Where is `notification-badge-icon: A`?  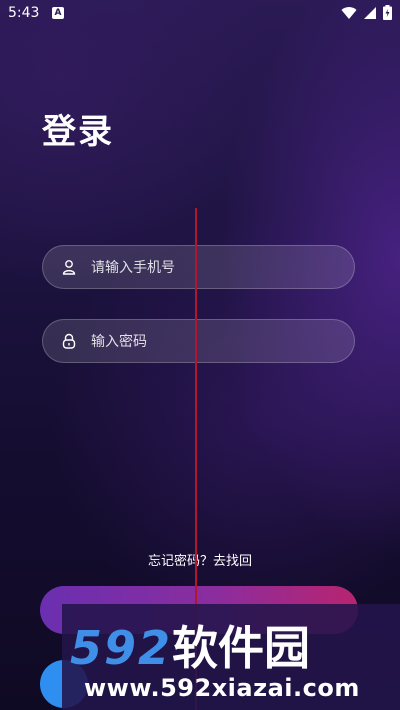 notification-badge-icon: A is located at coordinates (58, 13).